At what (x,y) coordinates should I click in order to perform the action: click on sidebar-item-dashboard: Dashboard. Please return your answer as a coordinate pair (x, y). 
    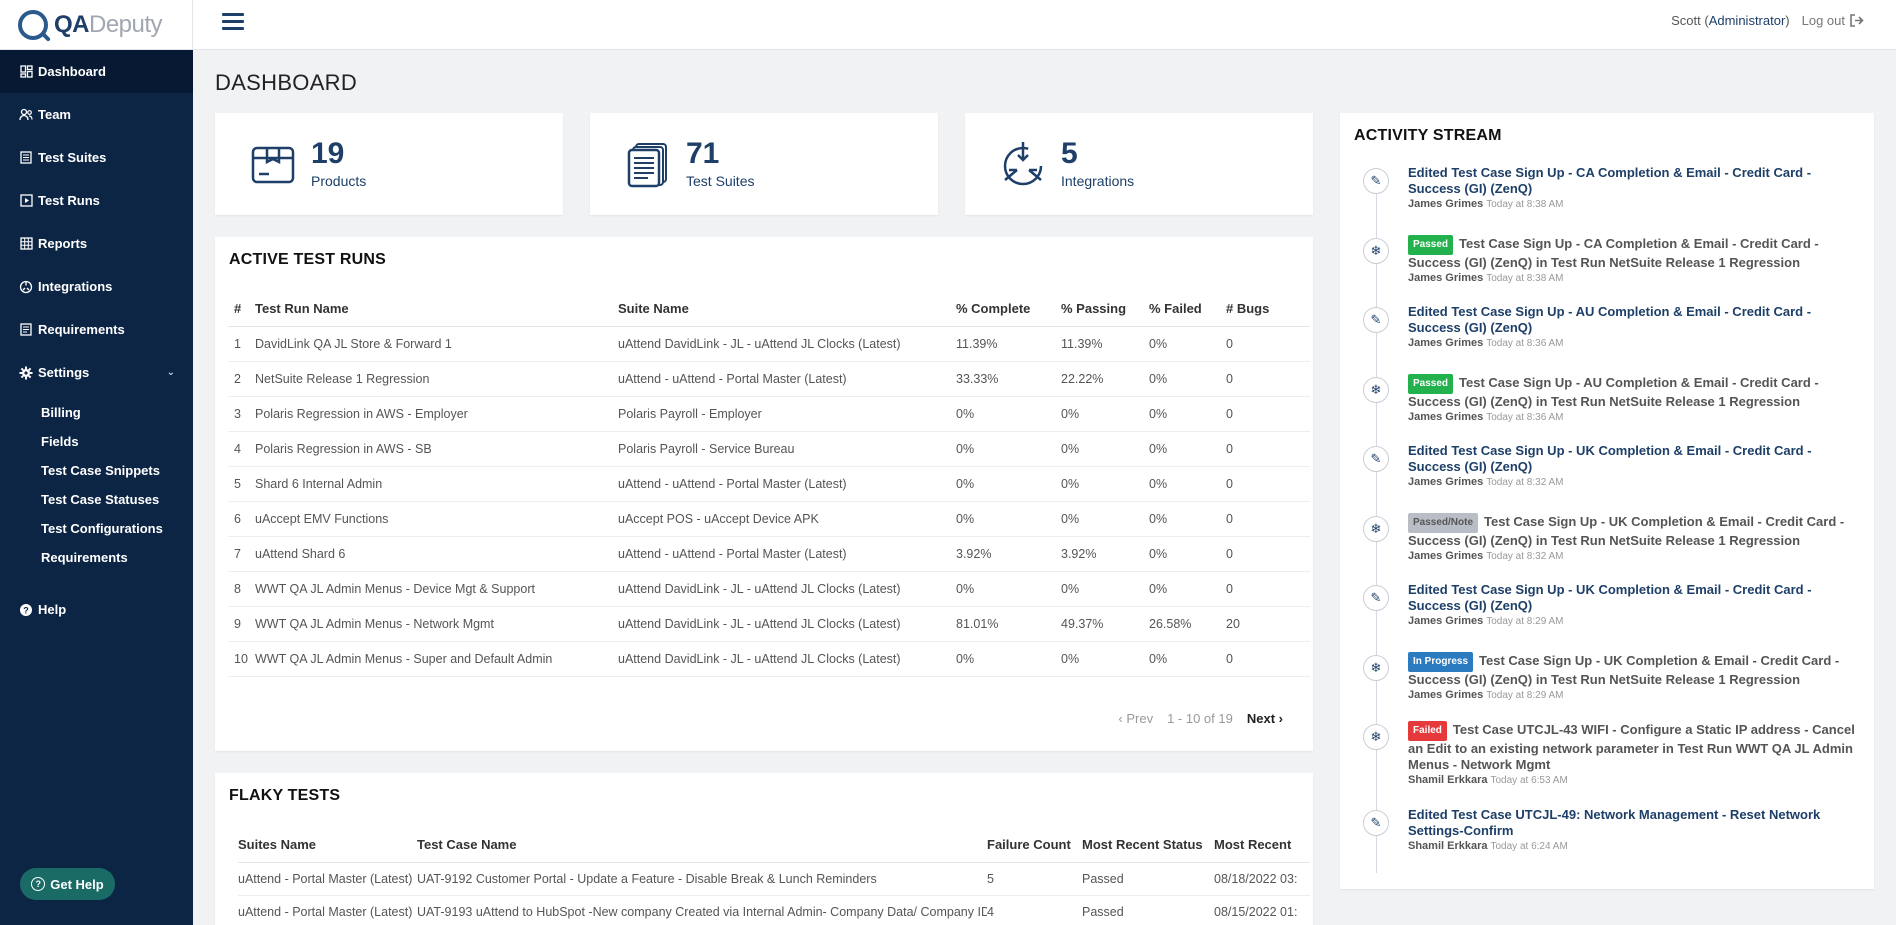
    Looking at the image, I should click on (96, 71).